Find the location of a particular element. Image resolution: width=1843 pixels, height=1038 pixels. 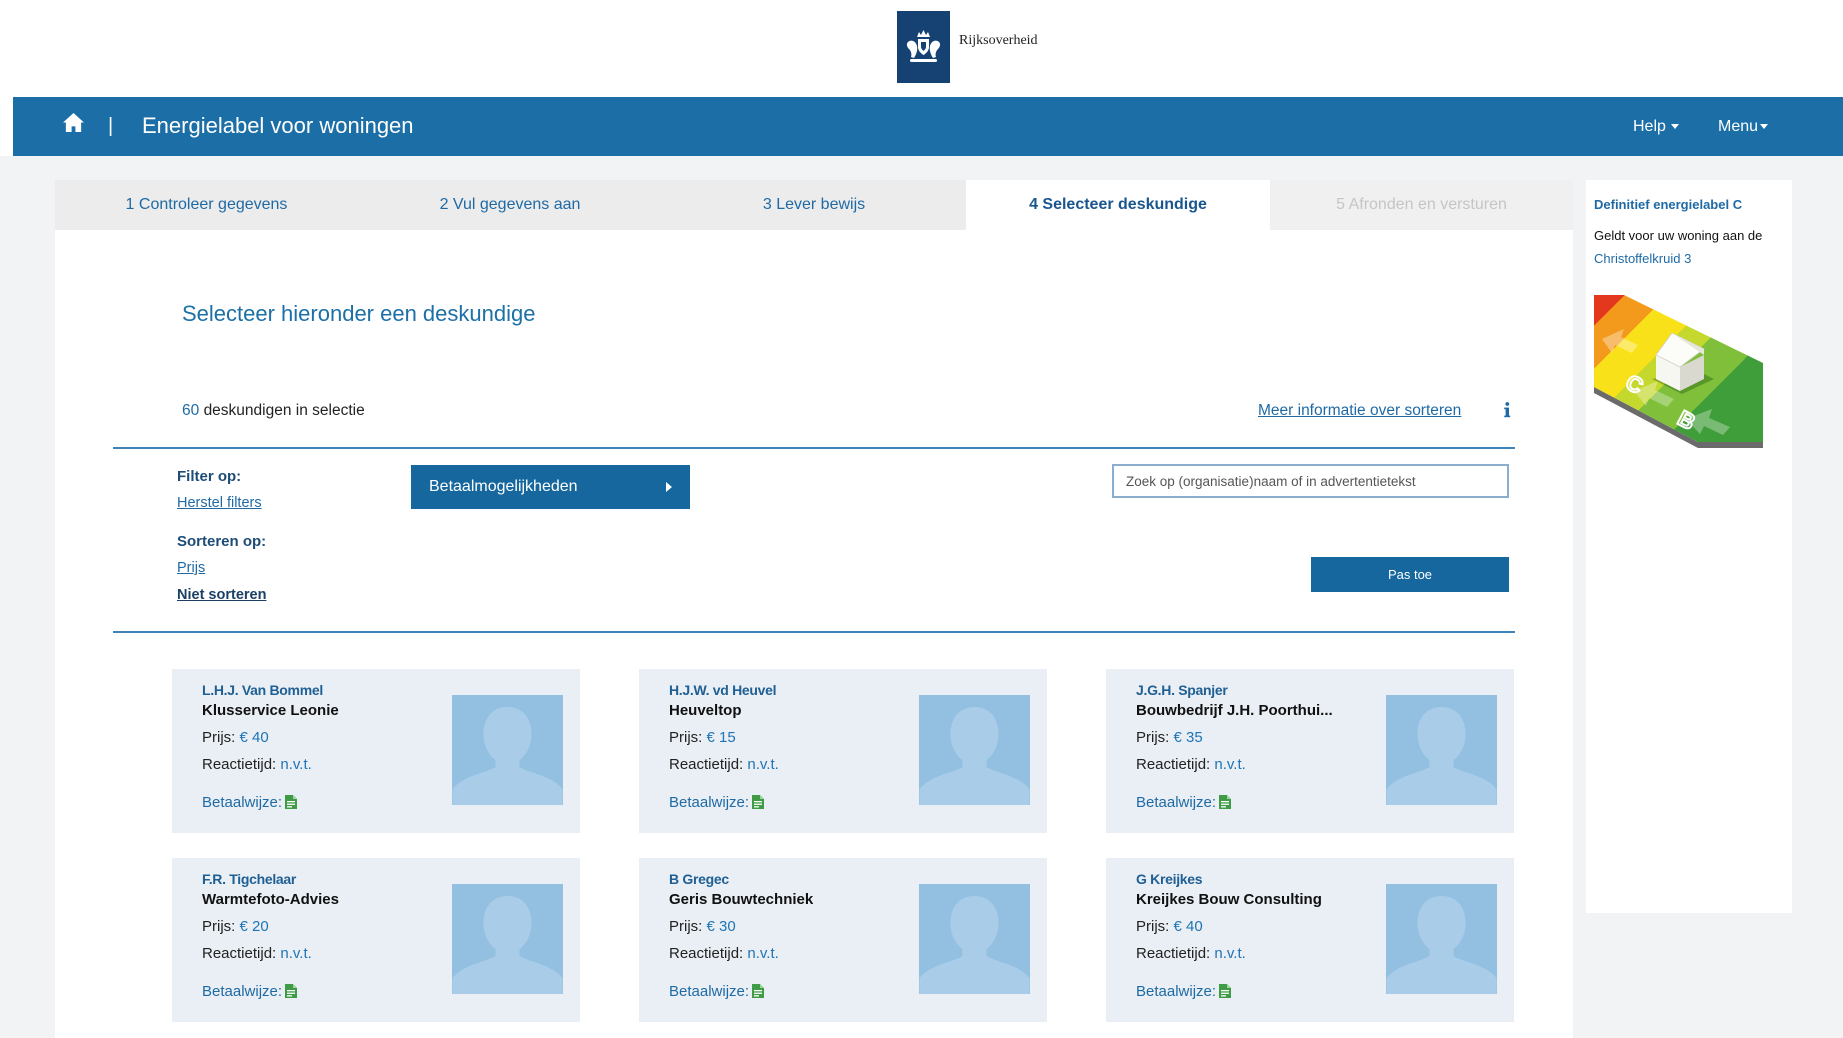

expert-name-link: L.H.J. Van Bommel is located at coordinates (262, 690).